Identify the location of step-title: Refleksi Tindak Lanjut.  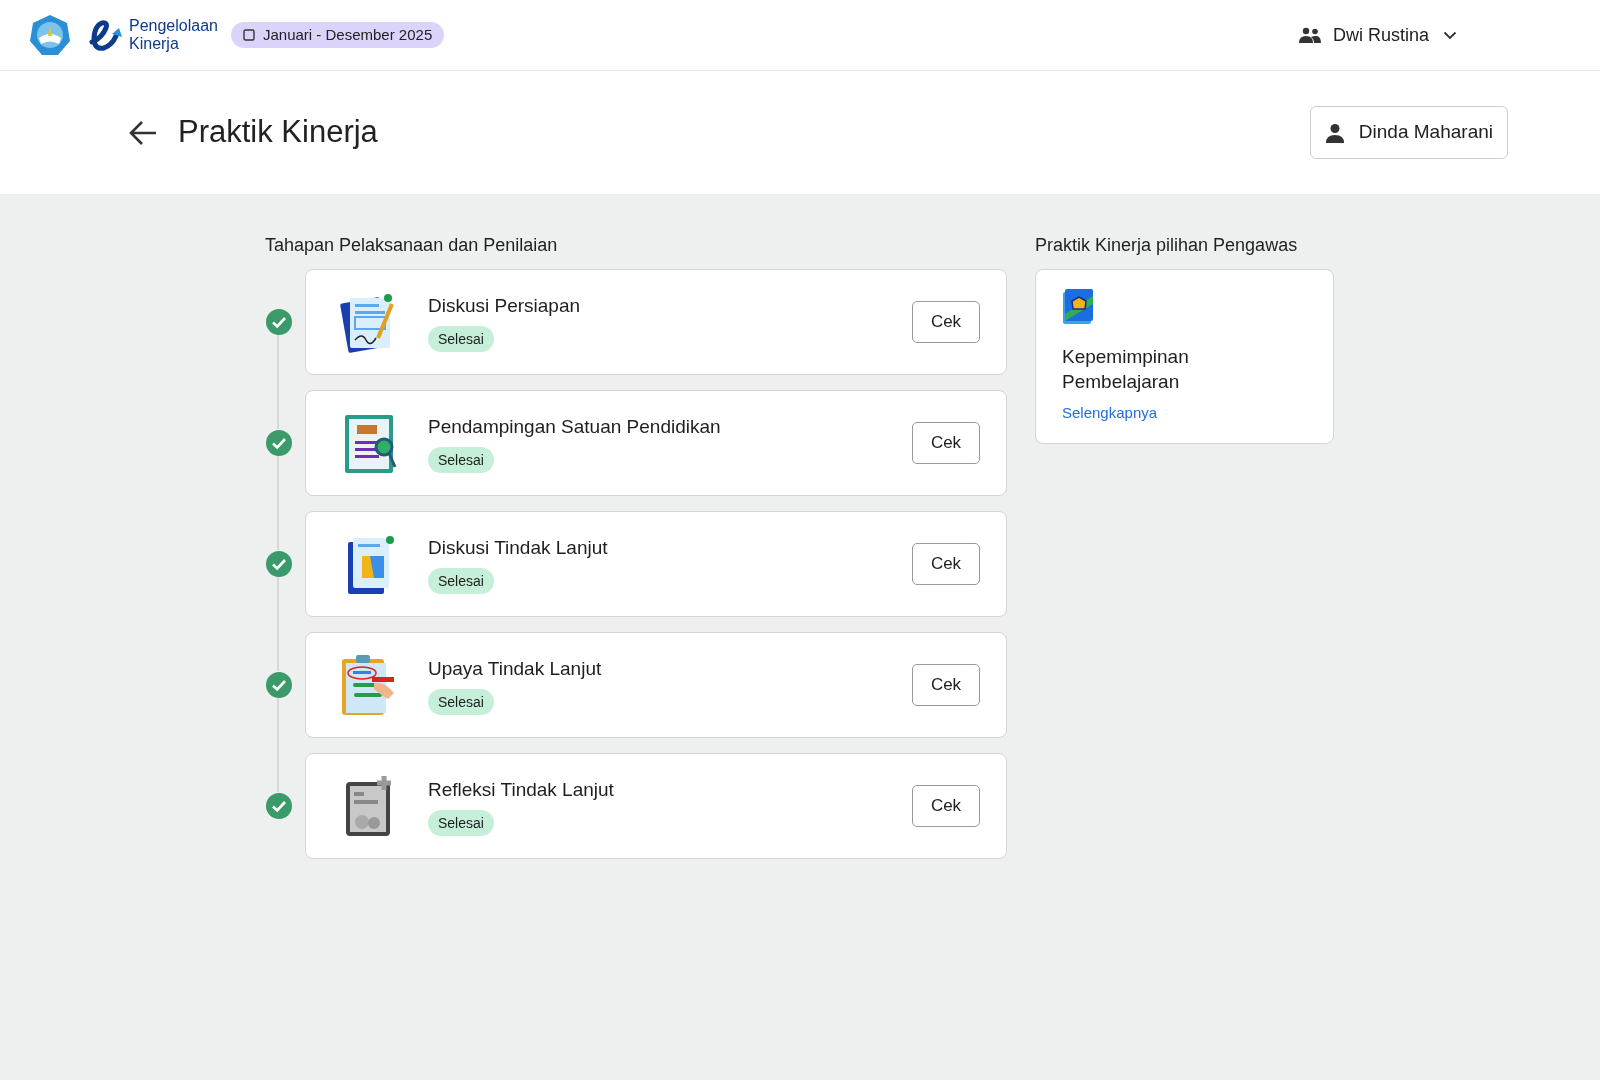
(521, 789).